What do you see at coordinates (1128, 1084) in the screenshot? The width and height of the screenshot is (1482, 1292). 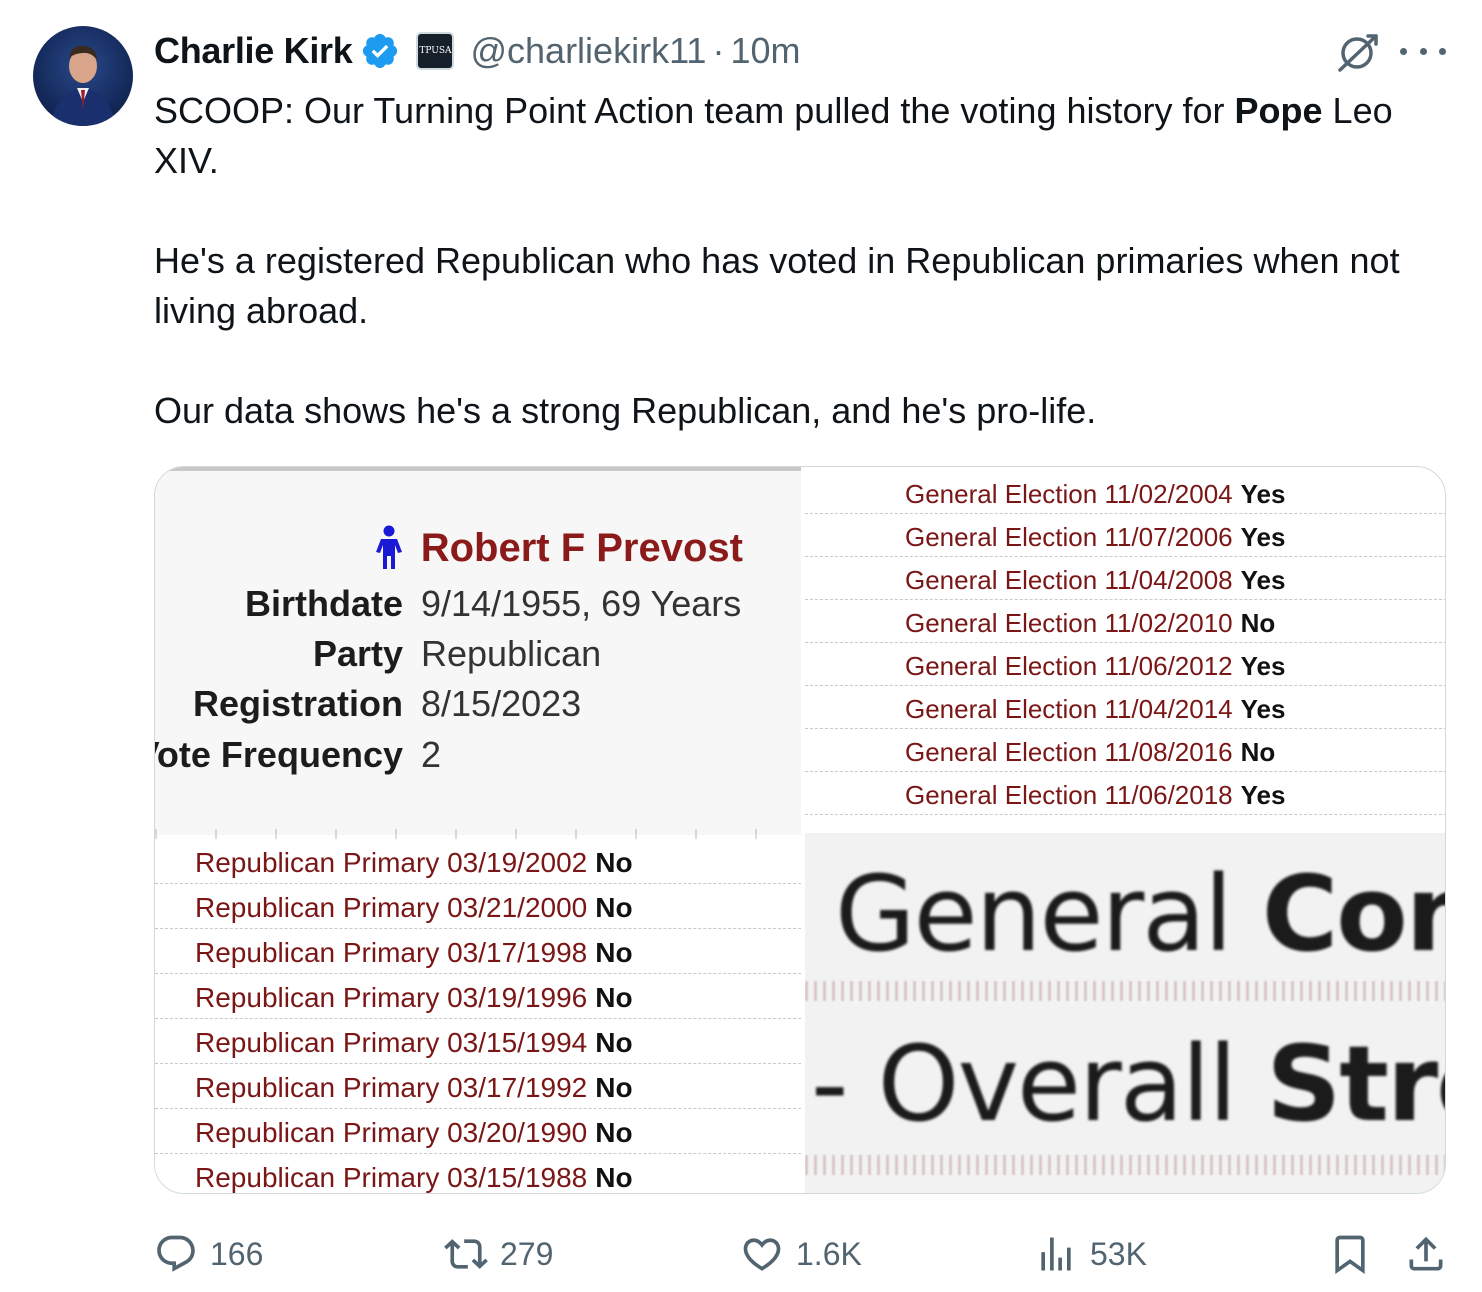 I see `zoomed-text-line-2: - Overall Stro` at bounding box center [1128, 1084].